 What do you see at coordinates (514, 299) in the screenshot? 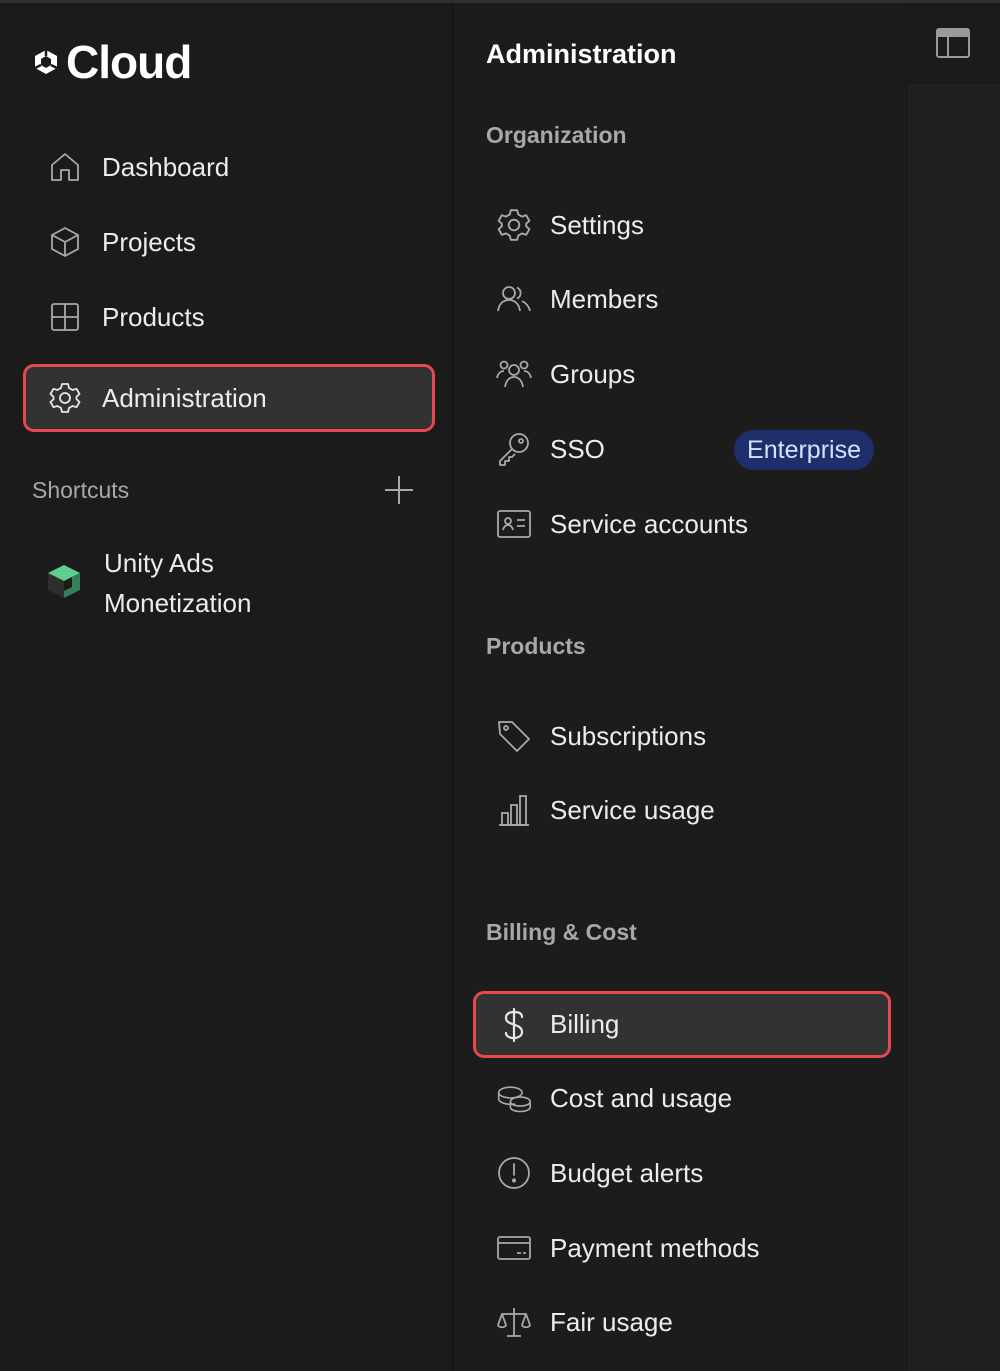
I see `members-icon` at bounding box center [514, 299].